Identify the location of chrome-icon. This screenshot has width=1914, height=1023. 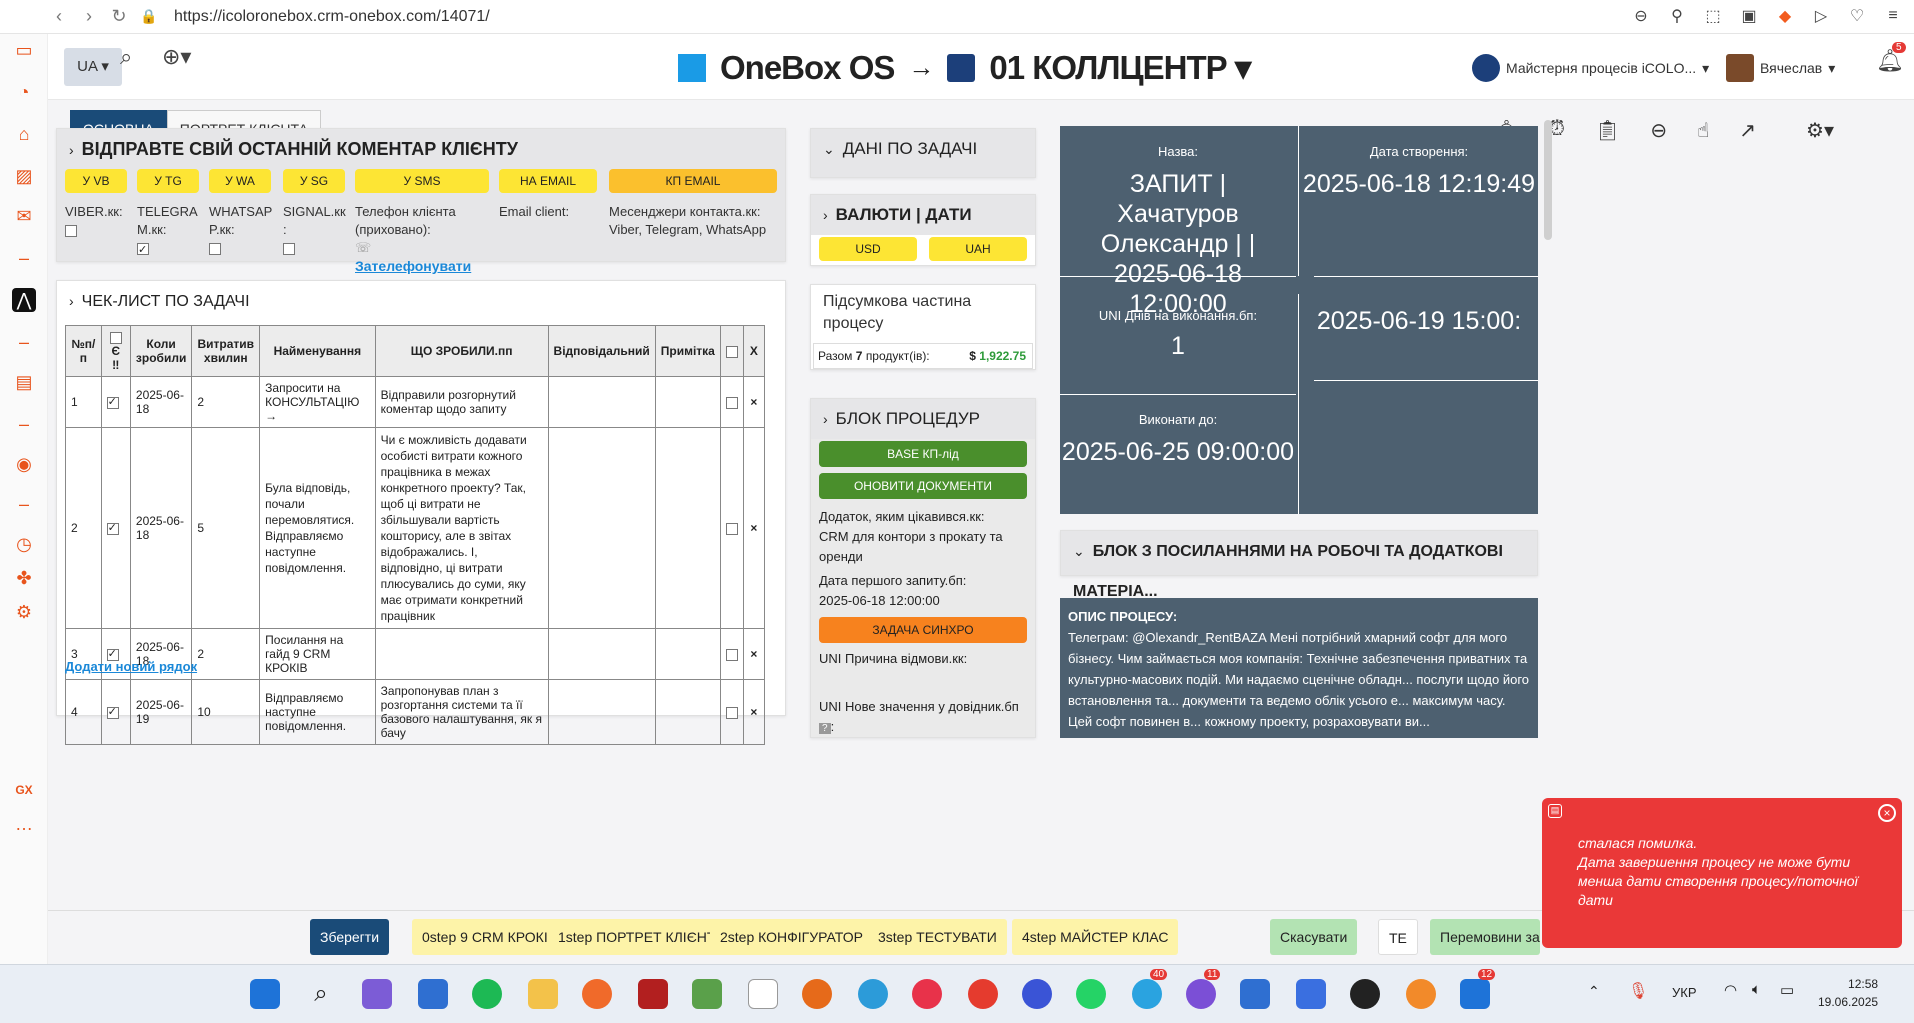
(983, 994).